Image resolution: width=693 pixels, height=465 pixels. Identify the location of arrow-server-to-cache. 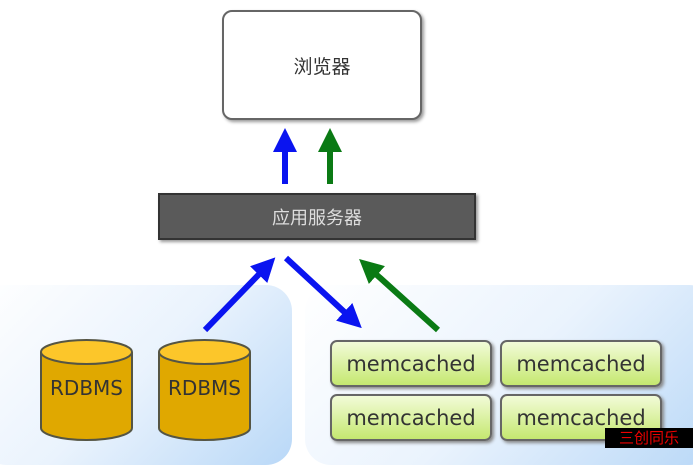
(322, 292).